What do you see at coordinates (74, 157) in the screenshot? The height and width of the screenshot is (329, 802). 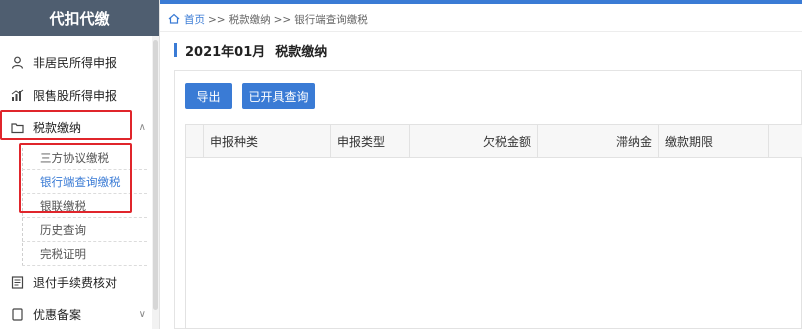 I see `submenu-item-label: 三方协议缴税` at bounding box center [74, 157].